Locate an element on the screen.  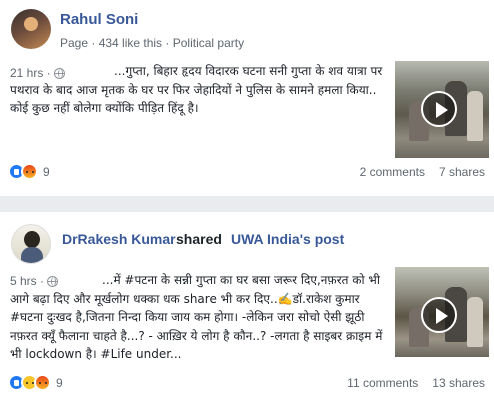
post-author: Rahul Soni is located at coordinates (99, 19).